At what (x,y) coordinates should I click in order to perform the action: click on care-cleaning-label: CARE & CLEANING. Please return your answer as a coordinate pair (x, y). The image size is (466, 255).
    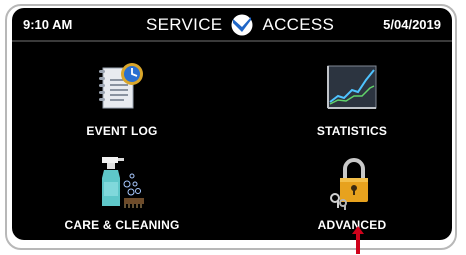
    Looking at the image, I should click on (122, 225).